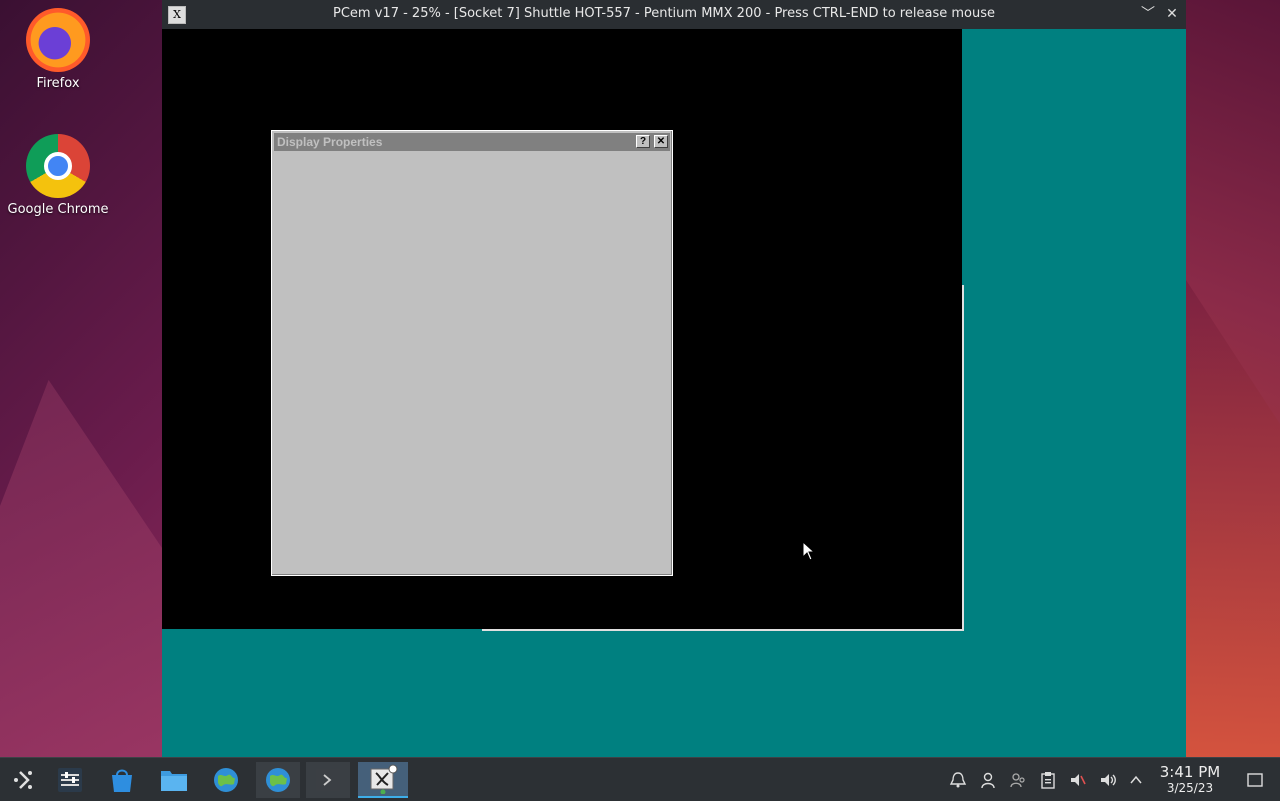 This screenshot has height=801, width=1280. I want to click on desktop-icon-firefox: Firefox, so click(58, 49).